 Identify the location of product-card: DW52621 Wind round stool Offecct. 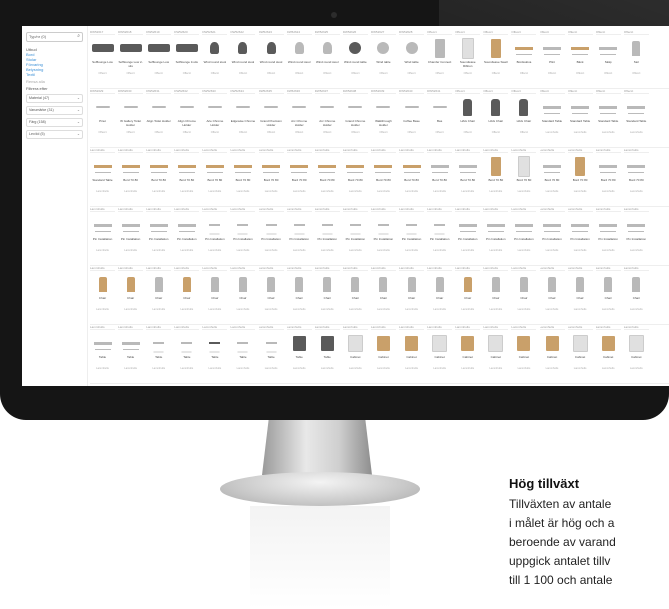
(215, 59).